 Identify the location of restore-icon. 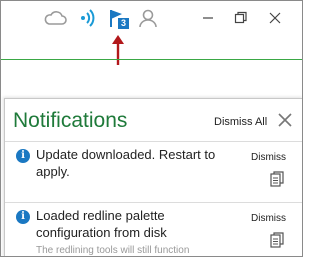
(241, 18).